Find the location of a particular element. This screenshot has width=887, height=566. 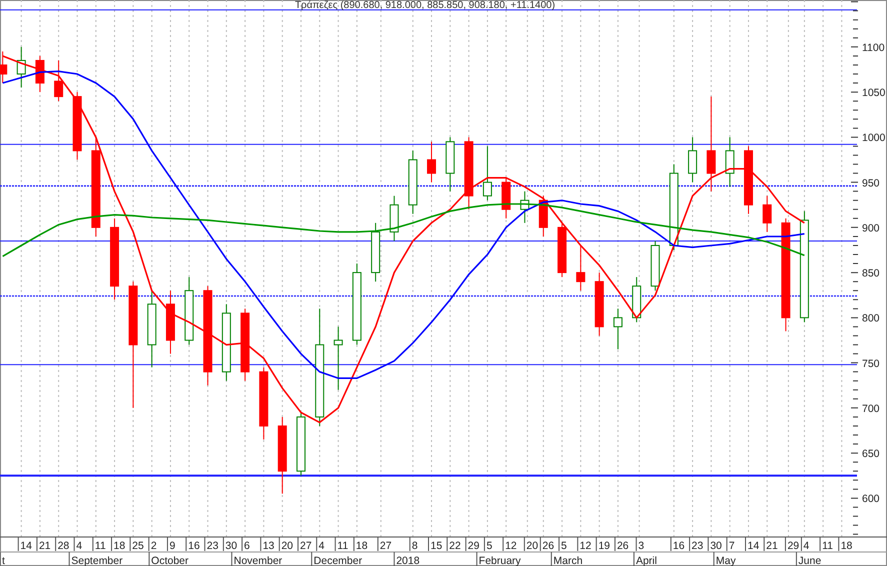

chart-title: Τράπεζες (890.680, 918.000, 885.850, 908.180, +11.1400) is located at coordinates (425, 5).